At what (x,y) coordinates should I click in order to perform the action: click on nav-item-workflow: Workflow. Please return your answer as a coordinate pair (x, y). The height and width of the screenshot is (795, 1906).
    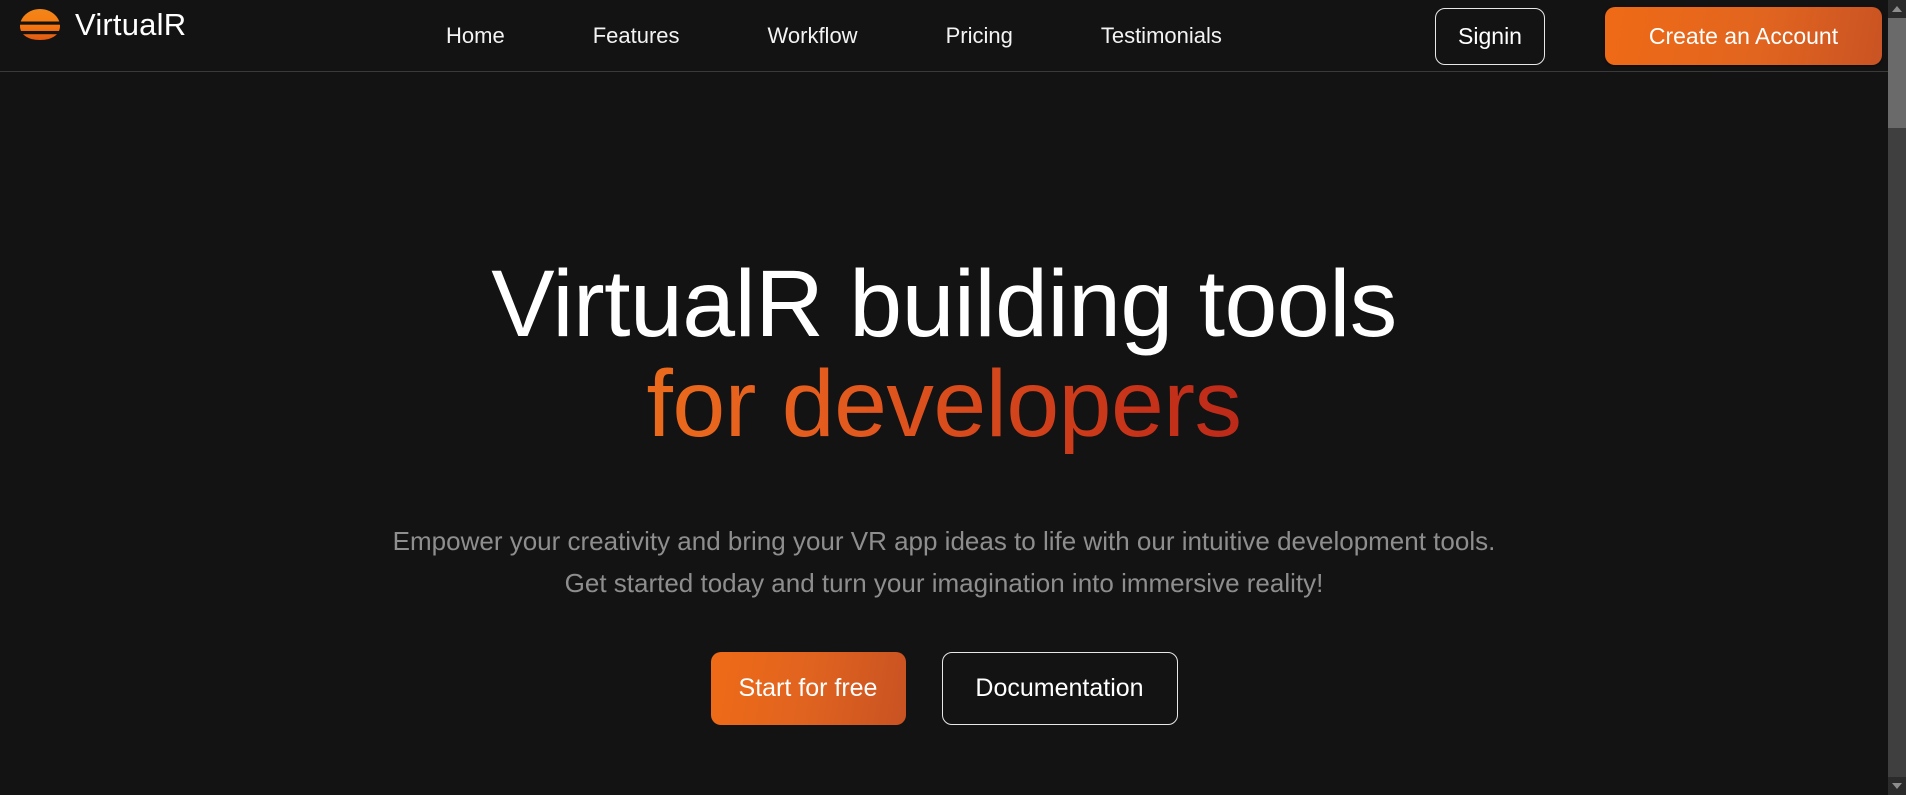
    Looking at the image, I should click on (813, 36).